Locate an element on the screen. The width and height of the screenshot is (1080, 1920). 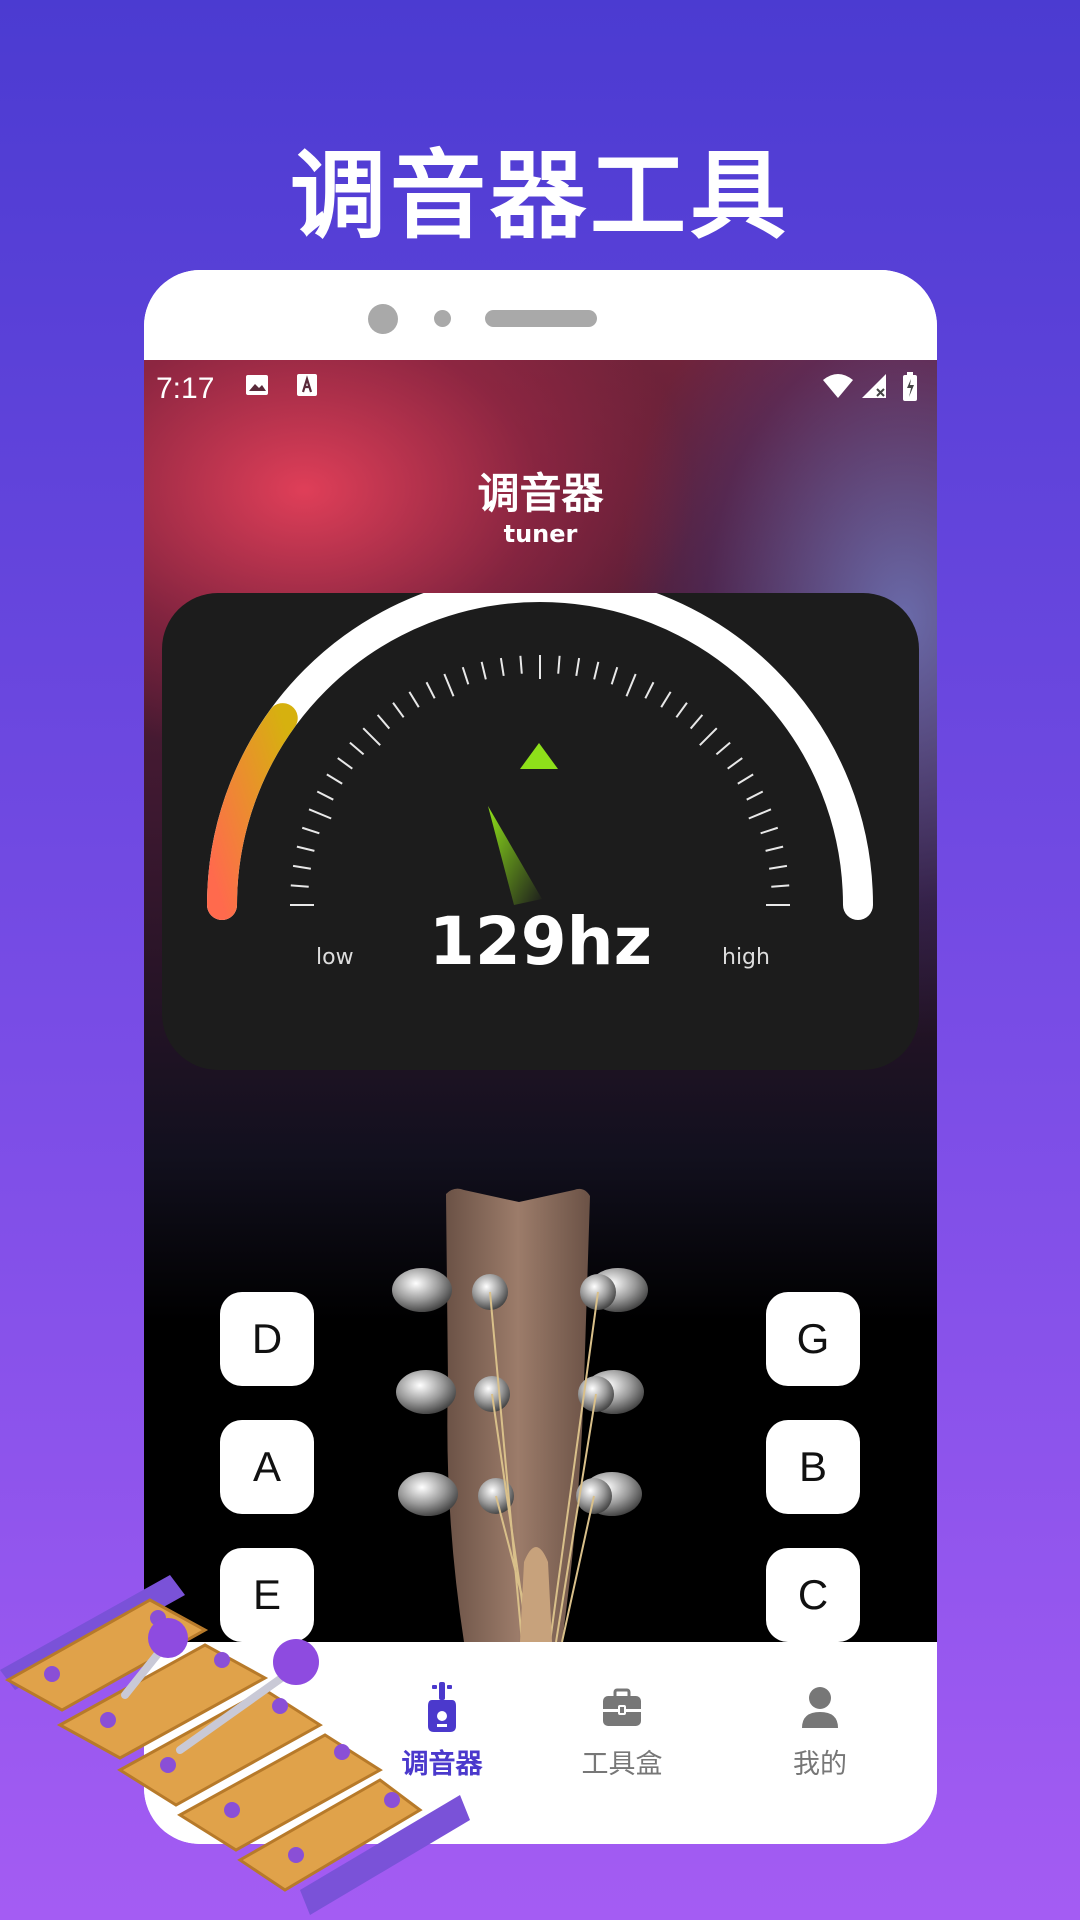
status-time: 7:17 is located at coordinates (185, 388).